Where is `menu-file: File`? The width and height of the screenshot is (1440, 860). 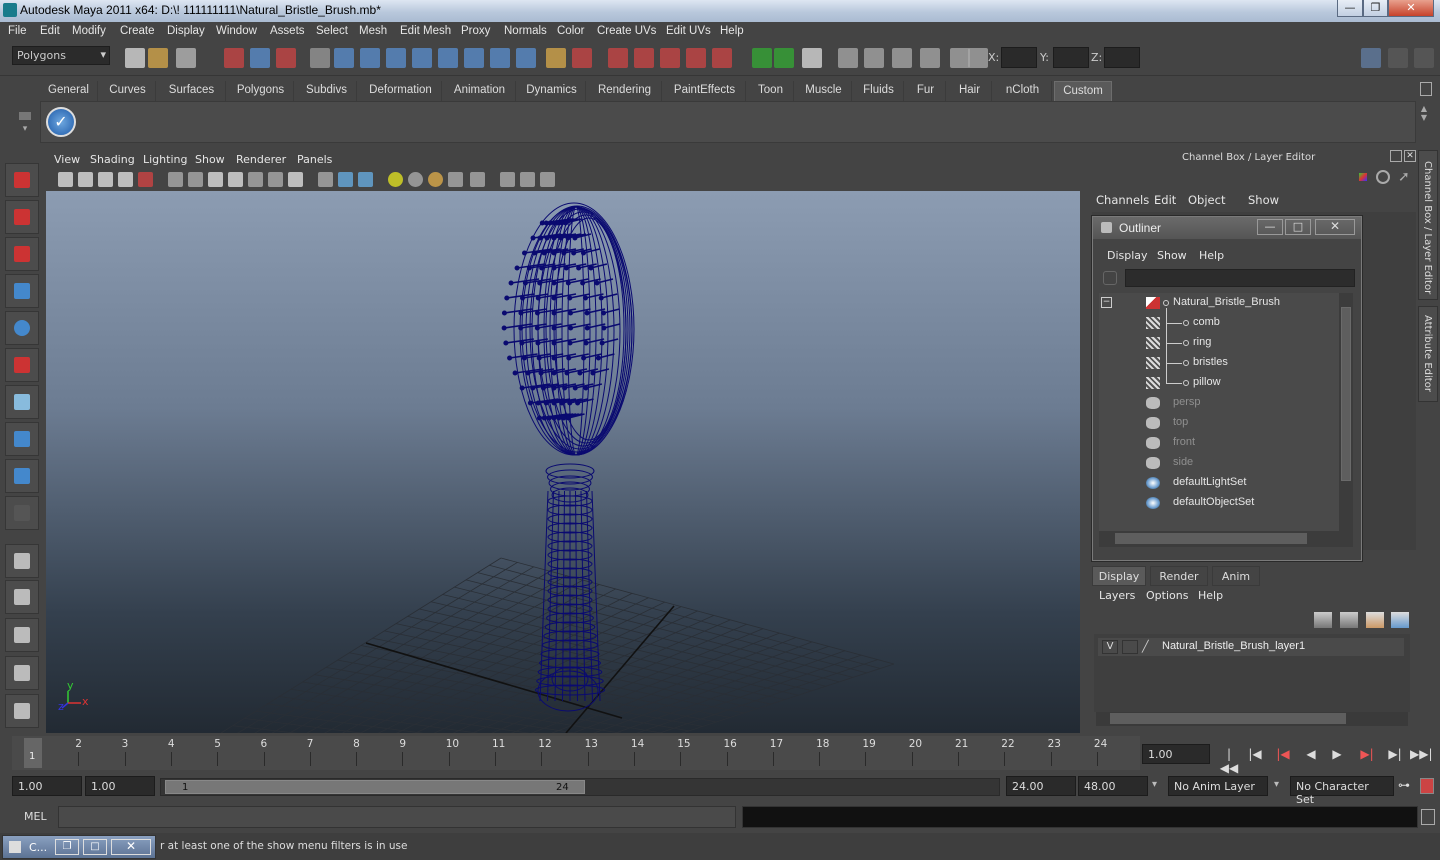
menu-file: File is located at coordinates (17, 31).